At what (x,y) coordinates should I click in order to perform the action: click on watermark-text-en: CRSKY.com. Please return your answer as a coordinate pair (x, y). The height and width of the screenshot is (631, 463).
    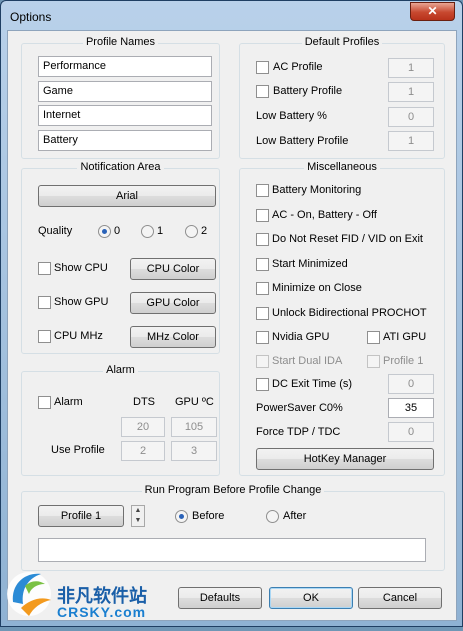
    Looking at the image, I should click on (102, 612).